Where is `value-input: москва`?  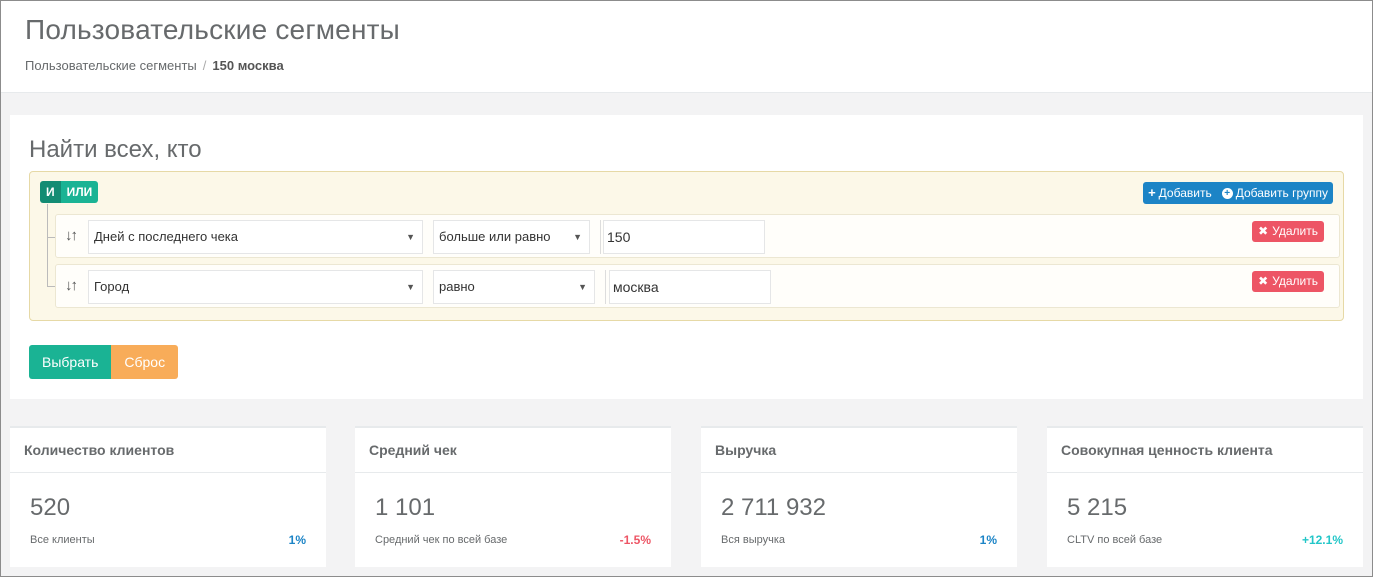
value-input: москва is located at coordinates (690, 287).